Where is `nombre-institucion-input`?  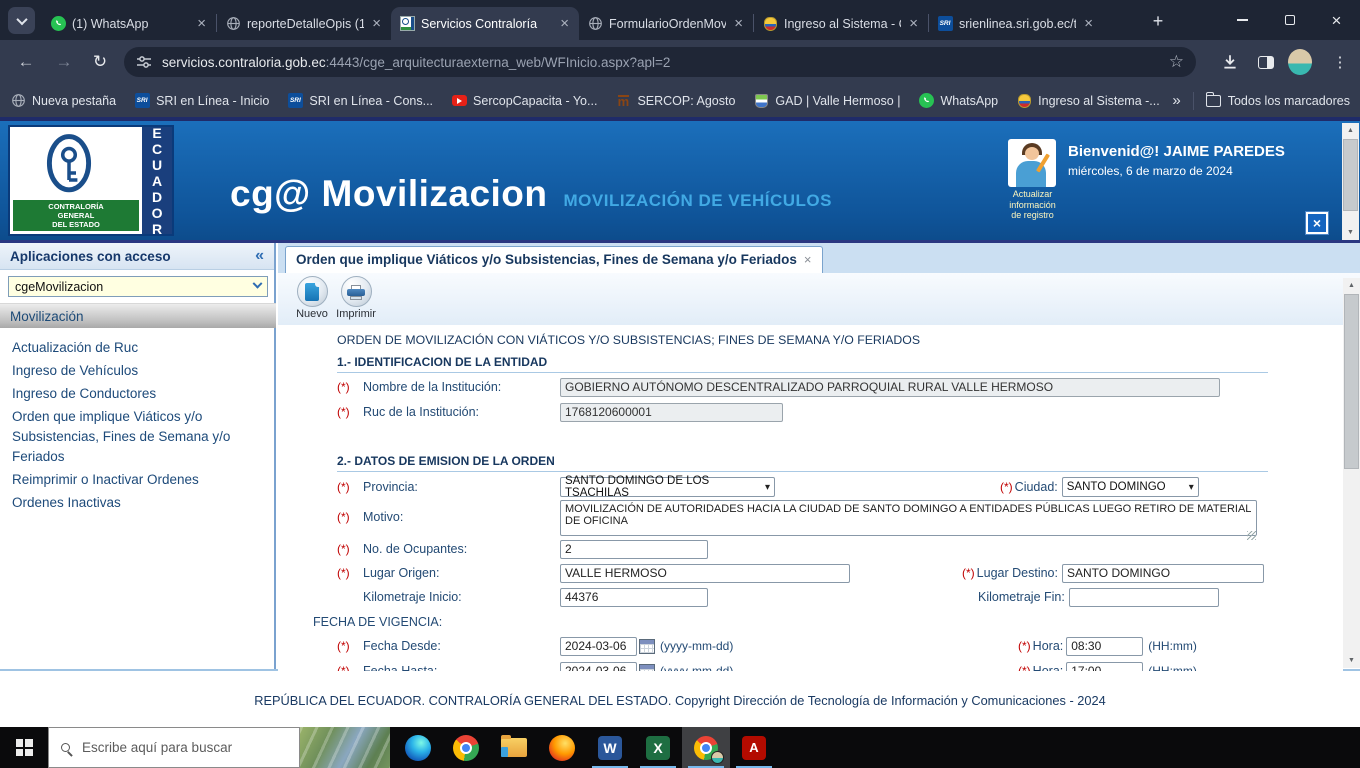 nombre-institucion-input is located at coordinates (890, 387).